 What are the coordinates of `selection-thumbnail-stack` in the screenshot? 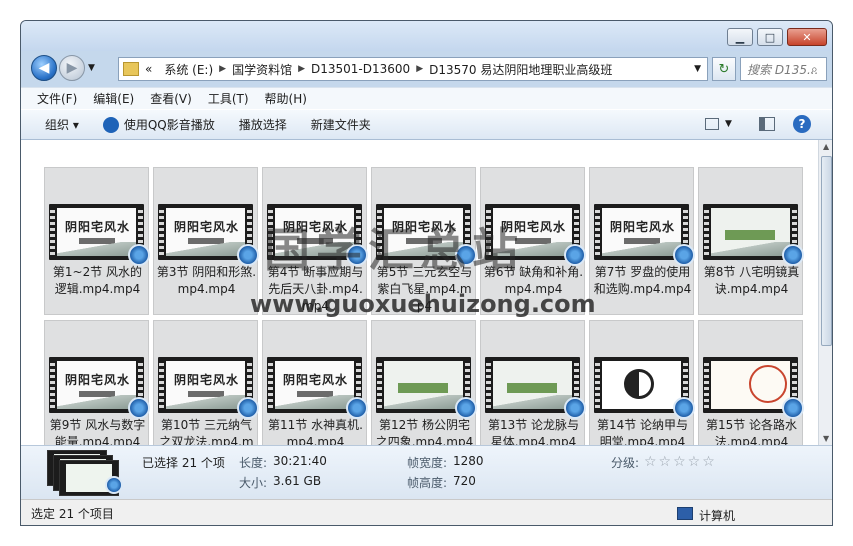 It's located at (85, 473).